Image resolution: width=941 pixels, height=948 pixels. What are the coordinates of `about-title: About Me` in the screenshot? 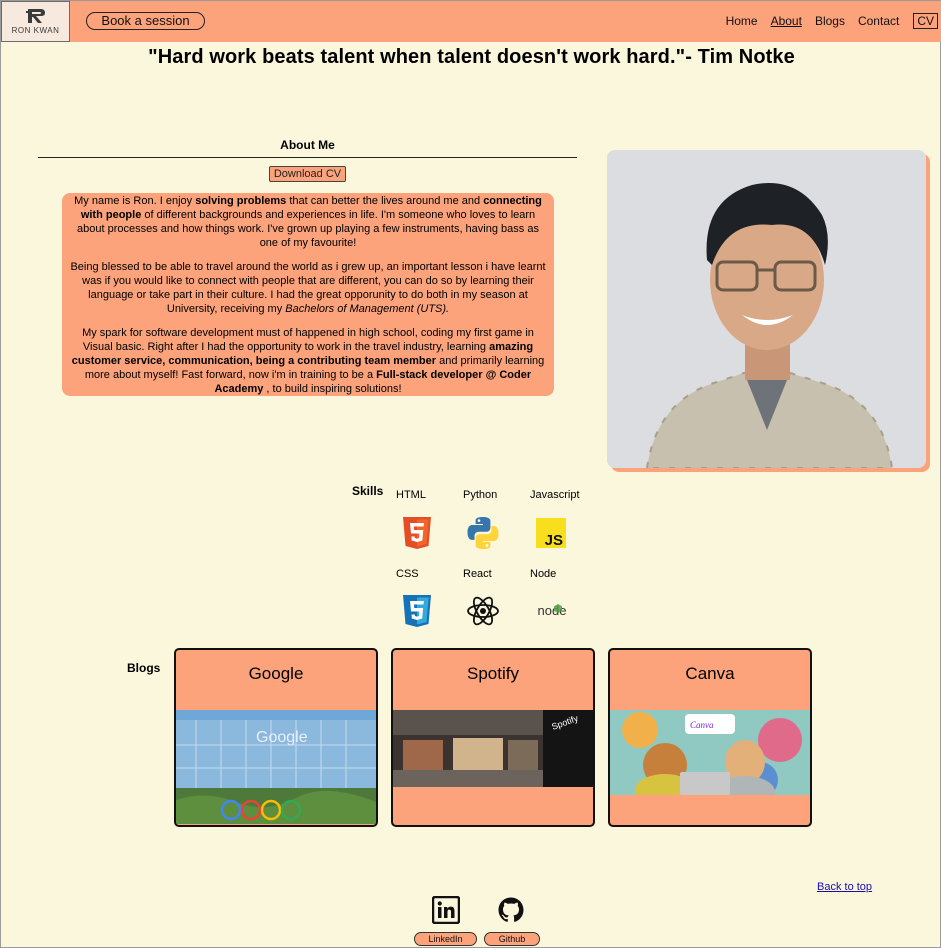 It's located at (307, 145).